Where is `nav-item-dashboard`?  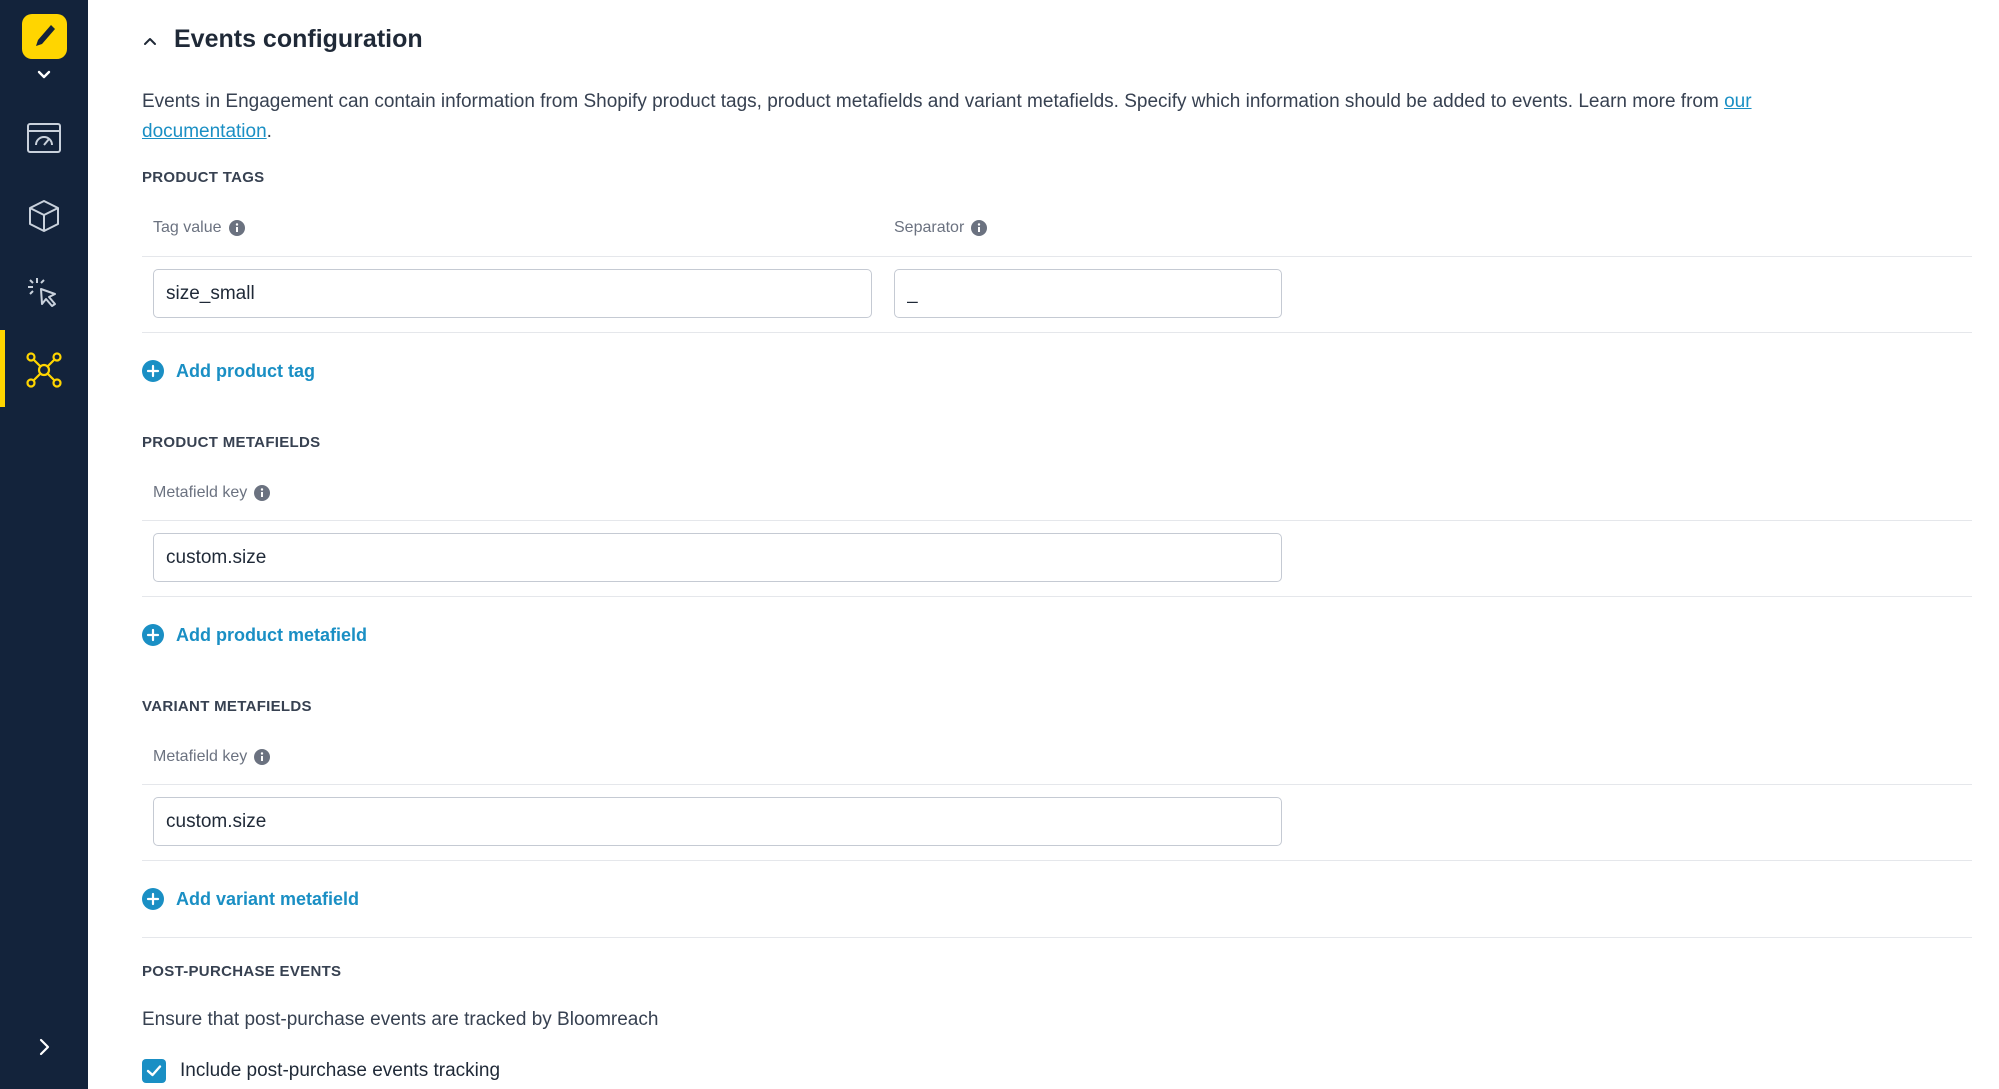 nav-item-dashboard is located at coordinates (44, 137).